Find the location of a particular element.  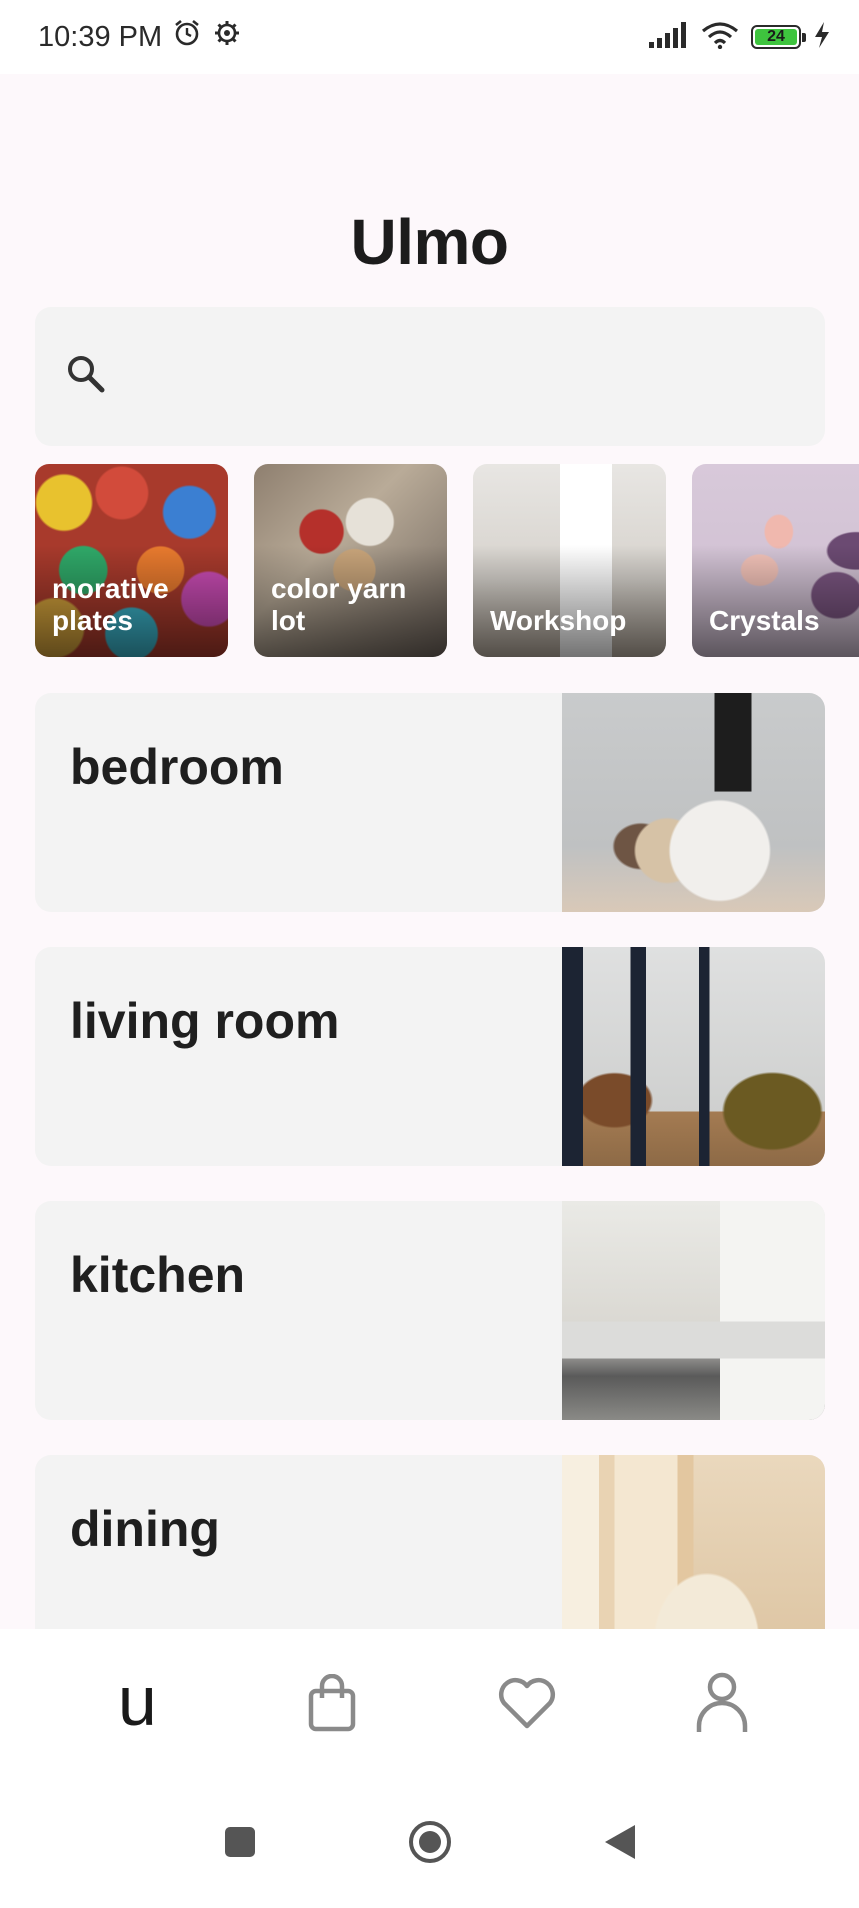

room-image-dining is located at coordinates (693, 1542).